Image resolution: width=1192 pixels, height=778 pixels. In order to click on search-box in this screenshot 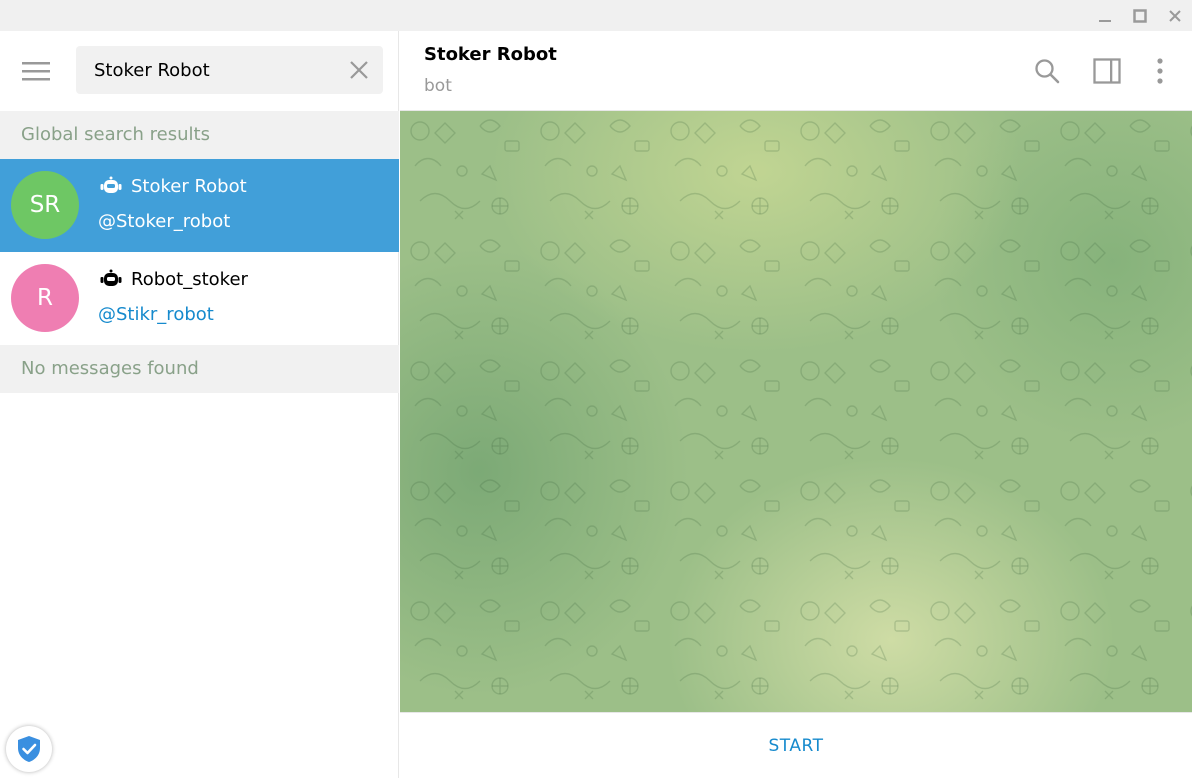, I will do `click(229, 70)`.